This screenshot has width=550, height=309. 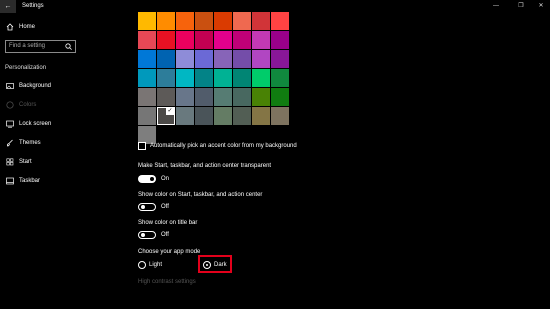 What do you see at coordinates (41, 106) in the screenshot?
I see `sidebar-item-colors: Colors` at bounding box center [41, 106].